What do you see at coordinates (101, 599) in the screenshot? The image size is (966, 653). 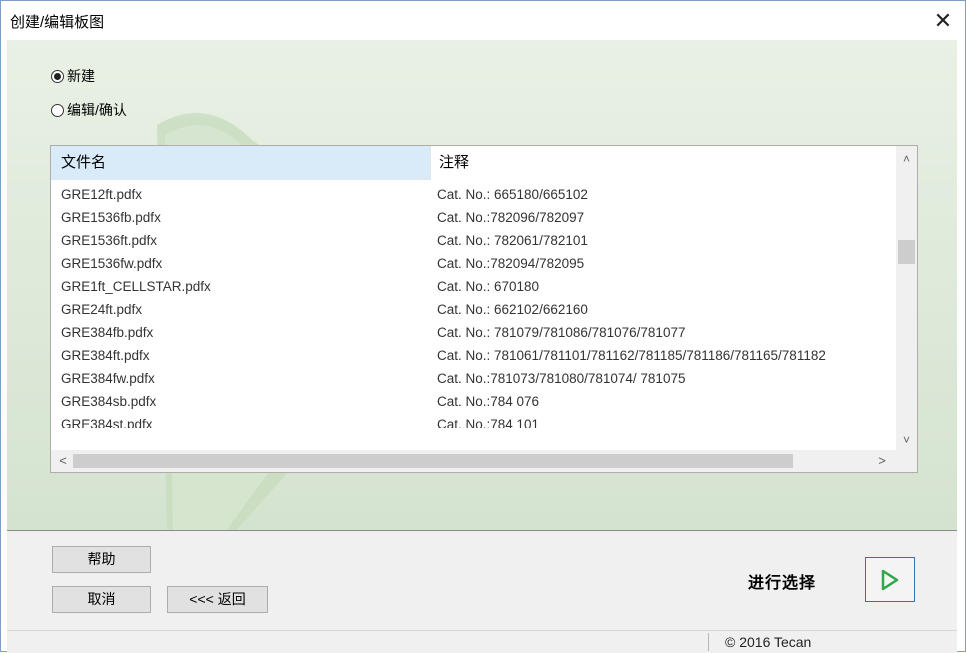 I see `cancel-button: 取消` at bounding box center [101, 599].